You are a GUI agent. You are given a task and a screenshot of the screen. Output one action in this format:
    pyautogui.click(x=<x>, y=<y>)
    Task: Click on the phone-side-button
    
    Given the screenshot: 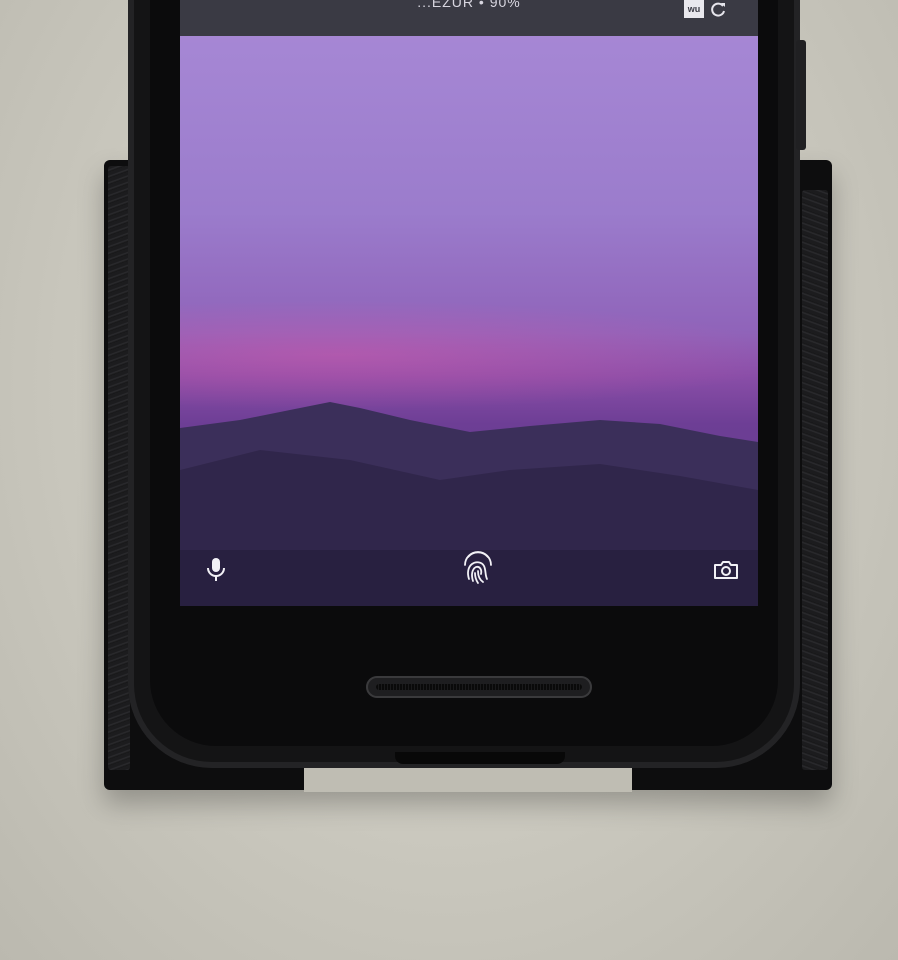 What is the action you would take?
    pyautogui.click(x=801, y=95)
    